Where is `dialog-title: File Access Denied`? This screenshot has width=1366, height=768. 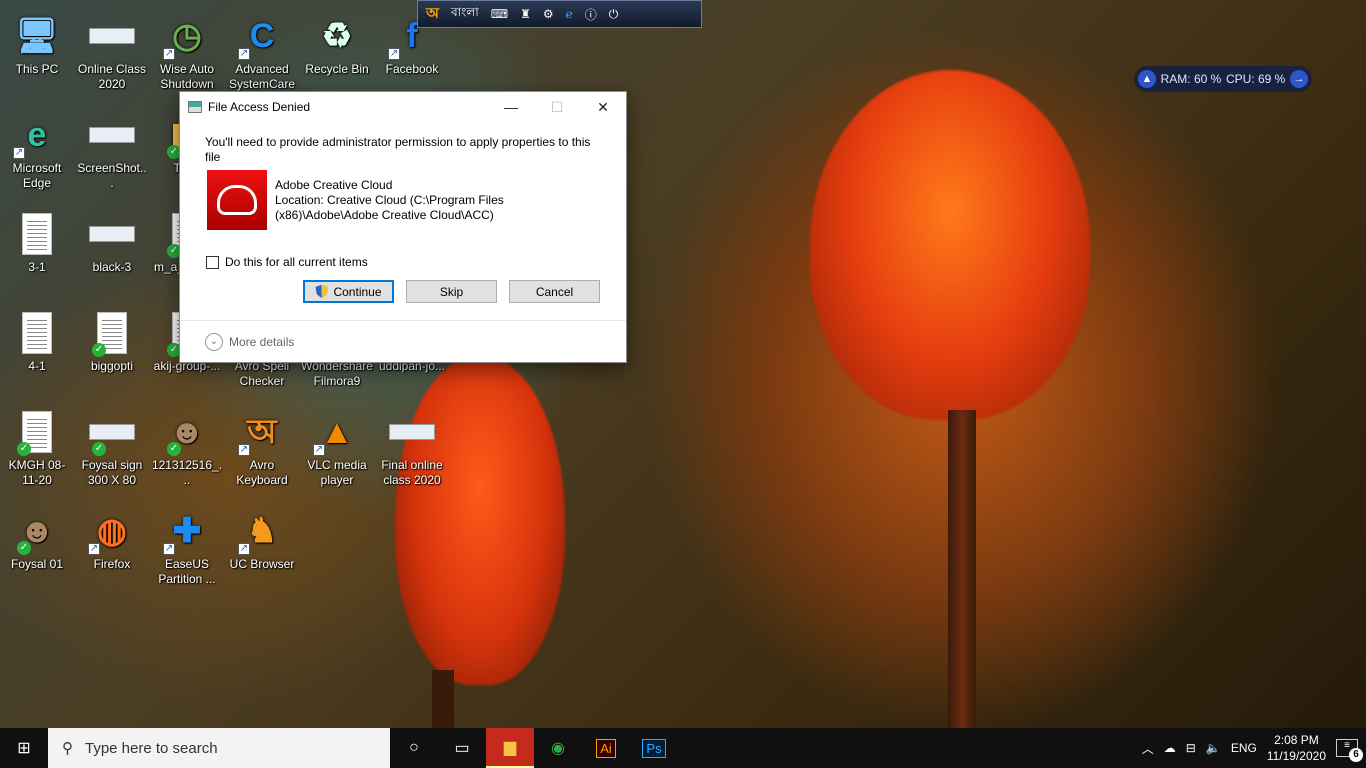 dialog-title: File Access Denied is located at coordinates (259, 107).